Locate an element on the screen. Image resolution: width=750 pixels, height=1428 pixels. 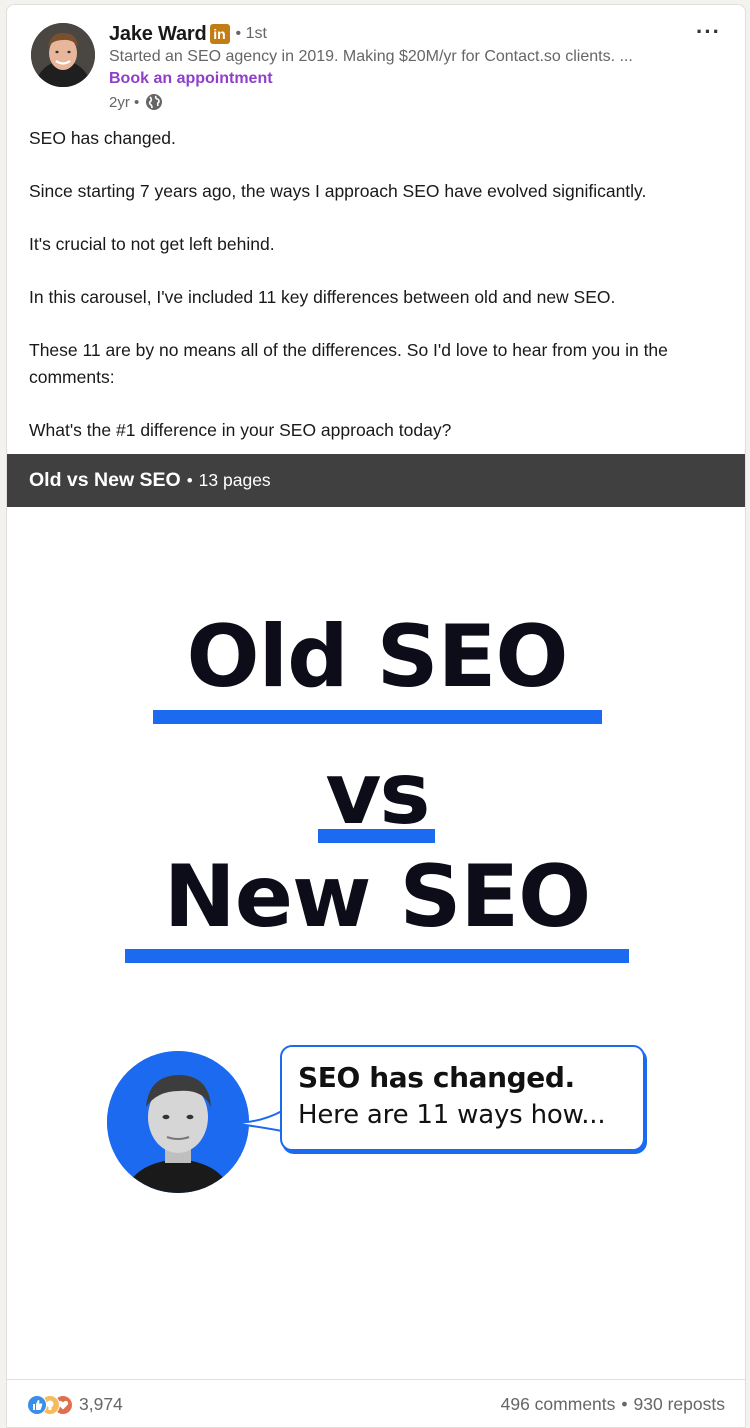
slide-underline-new is located at coordinates (377, 956).